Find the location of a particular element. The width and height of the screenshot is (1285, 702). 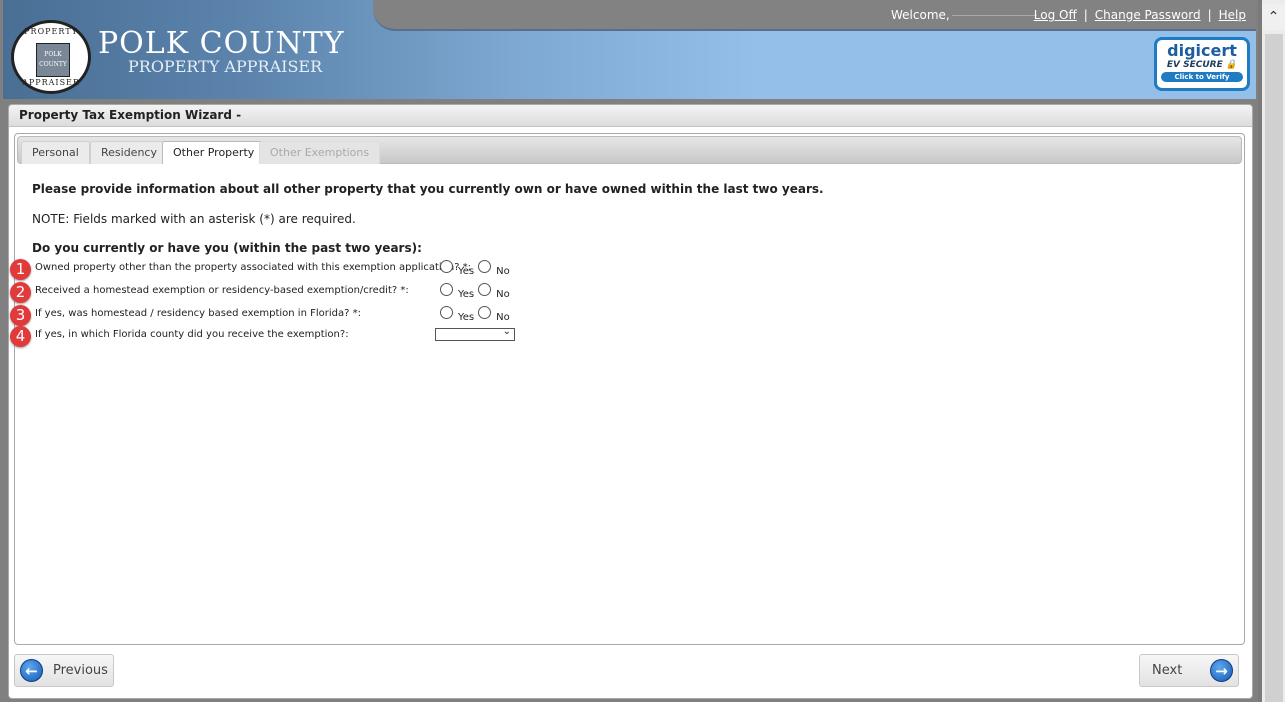

seal-shield: POLK COUNTY is located at coordinates (53, 60).